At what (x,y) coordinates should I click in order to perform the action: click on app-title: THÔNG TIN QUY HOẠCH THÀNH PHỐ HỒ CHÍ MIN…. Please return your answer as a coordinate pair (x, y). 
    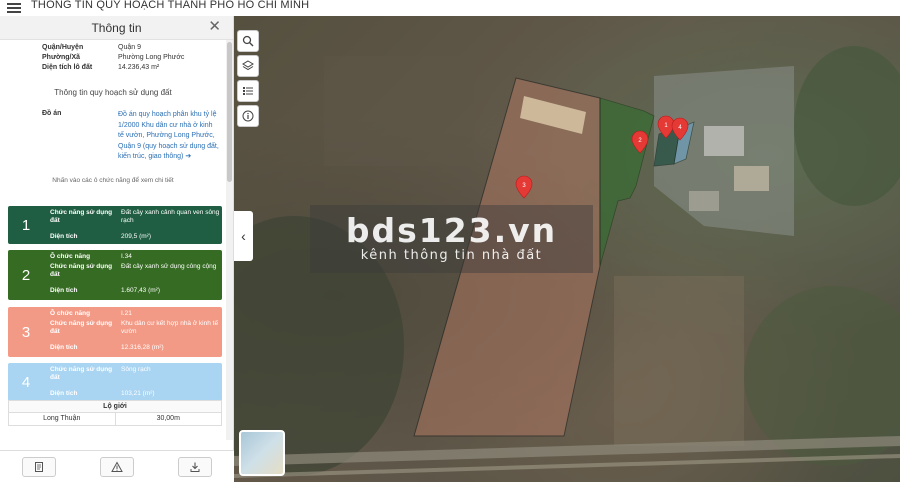
    Looking at the image, I should click on (170, 5).